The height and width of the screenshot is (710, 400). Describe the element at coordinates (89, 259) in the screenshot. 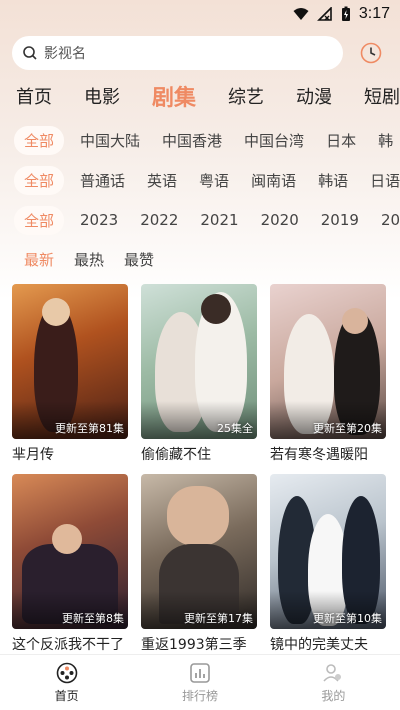

I see `sort-hottest: 最热` at that location.